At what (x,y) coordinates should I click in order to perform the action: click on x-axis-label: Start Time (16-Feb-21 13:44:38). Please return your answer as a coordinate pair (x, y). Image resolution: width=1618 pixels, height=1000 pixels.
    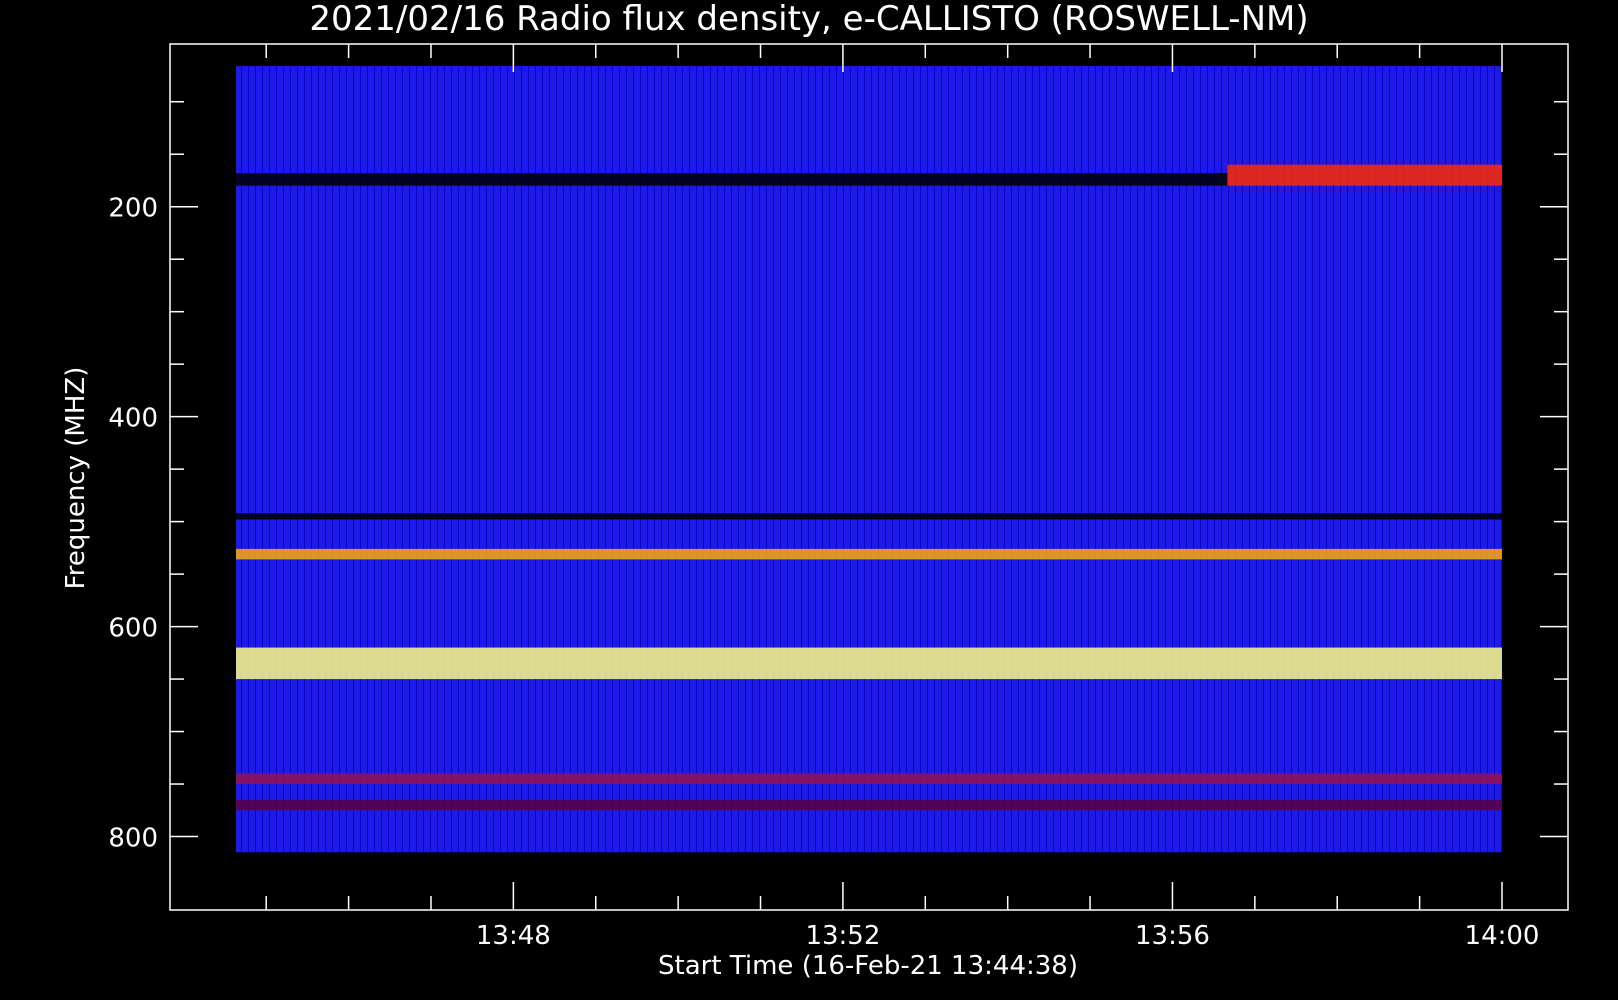
    Looking at the image, I should click on (868, 966).